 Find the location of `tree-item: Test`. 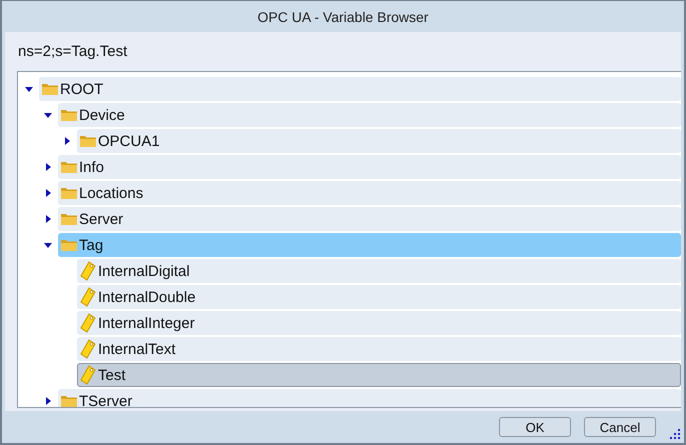

tree-item: Test is located at coordinates (379, 375).